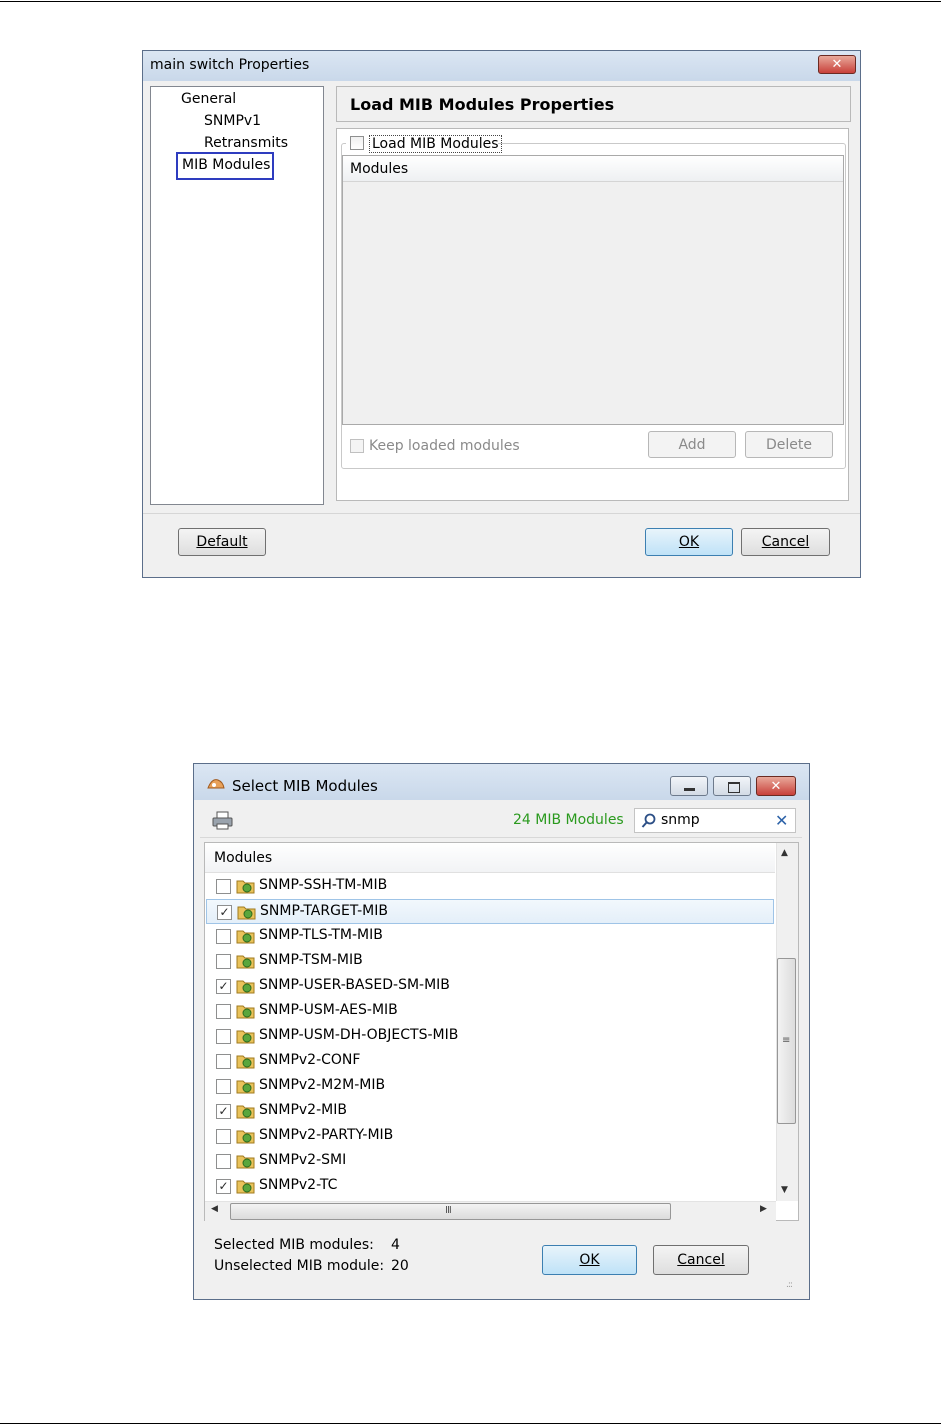 The height and width of the screenshot is (1426, 941). I want to click on clear-search-icon: ✕, so click(781, 820).